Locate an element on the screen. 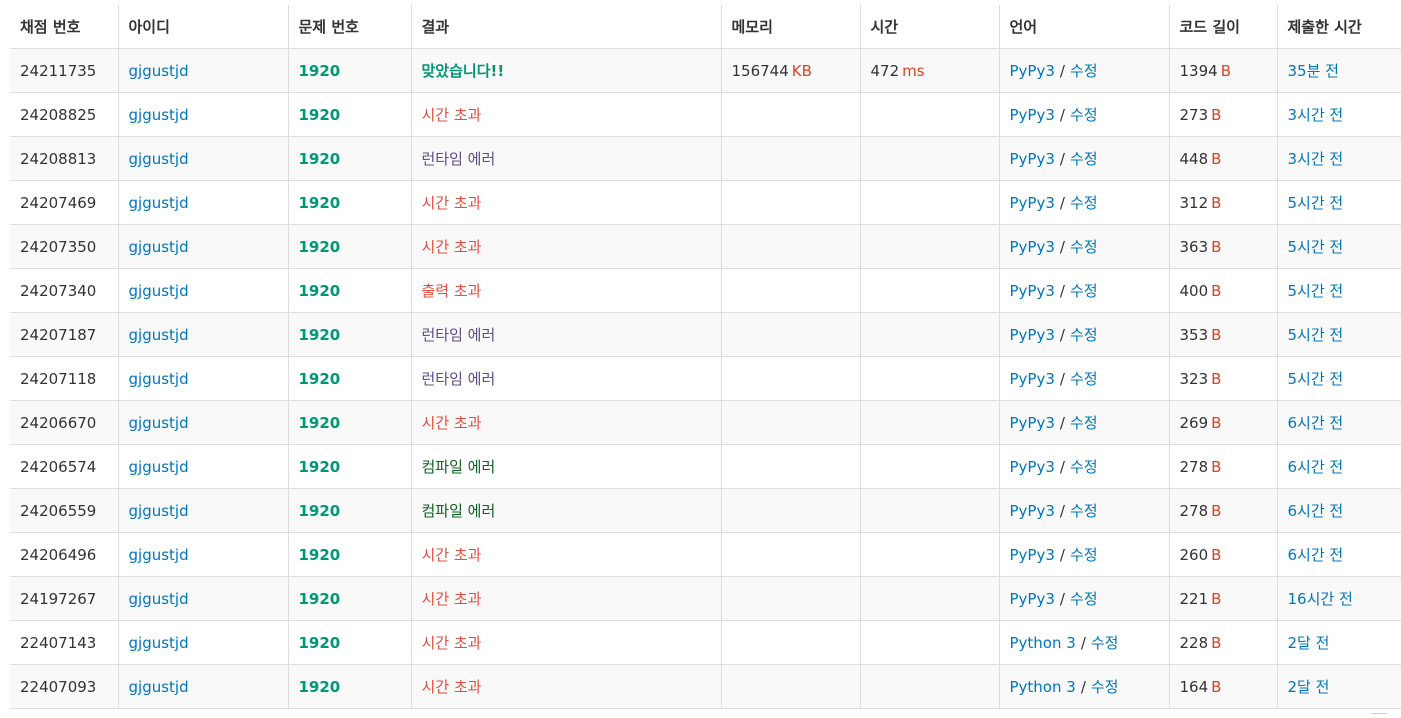 Image resolution: width=1401 pixels, height=718 pixels. language-cell: PyPy3/ 수정 is located at coordinates (1084, 554).